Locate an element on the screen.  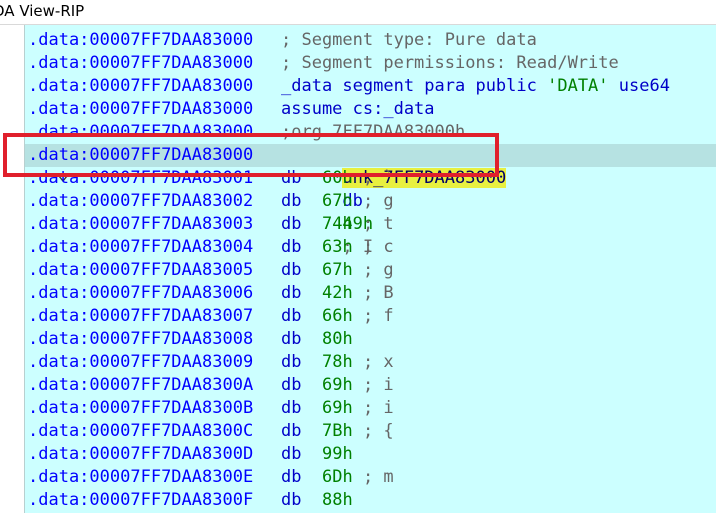
listing-line: .data:00007FF7DAA83000 assume cs:_data is located at coordinates (370, 109).